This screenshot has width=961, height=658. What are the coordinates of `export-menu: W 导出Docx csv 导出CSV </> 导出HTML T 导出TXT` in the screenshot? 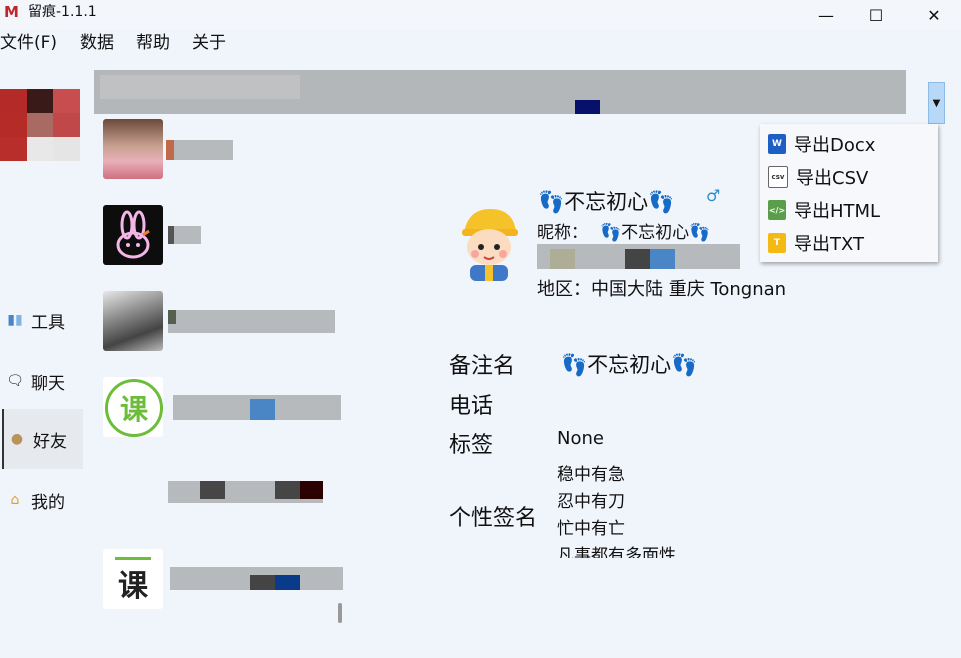 It's located at (849, 193).